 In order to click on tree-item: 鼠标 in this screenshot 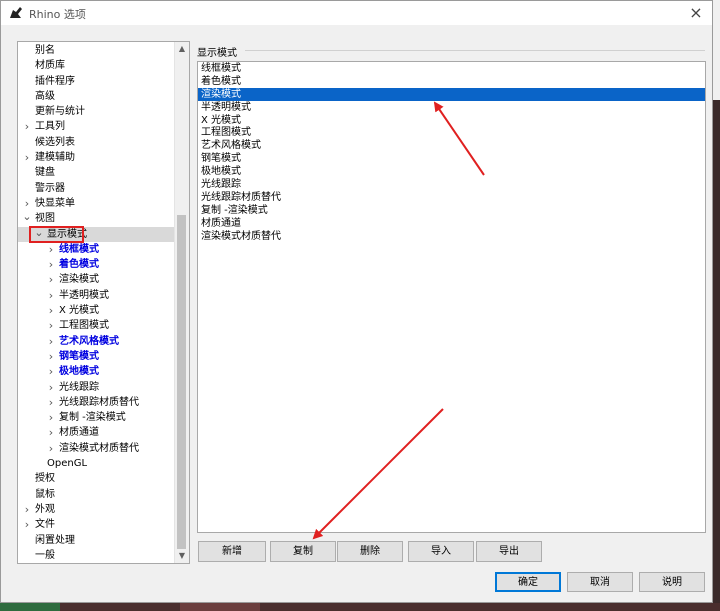, I will do `click(97, 494)`.